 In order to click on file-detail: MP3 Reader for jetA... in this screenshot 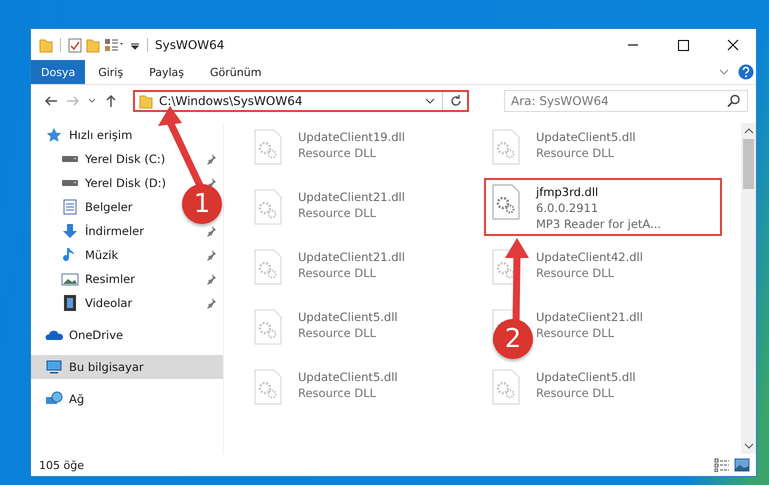, I will do `click(599, 224)`.